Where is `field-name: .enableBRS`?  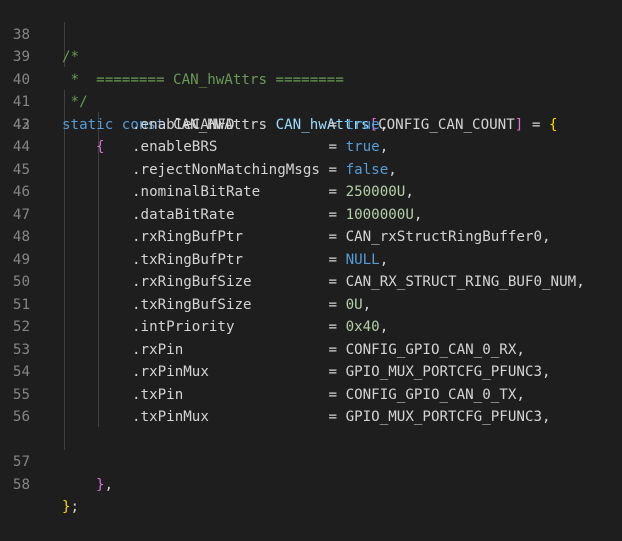
field-name: .enableBRS is located at coordinates (175, 147).